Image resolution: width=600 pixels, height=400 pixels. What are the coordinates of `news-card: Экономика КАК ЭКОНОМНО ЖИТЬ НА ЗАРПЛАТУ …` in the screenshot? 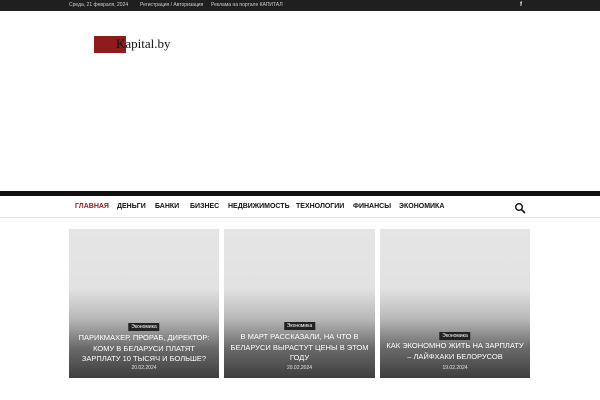 It's located at (455, 303).